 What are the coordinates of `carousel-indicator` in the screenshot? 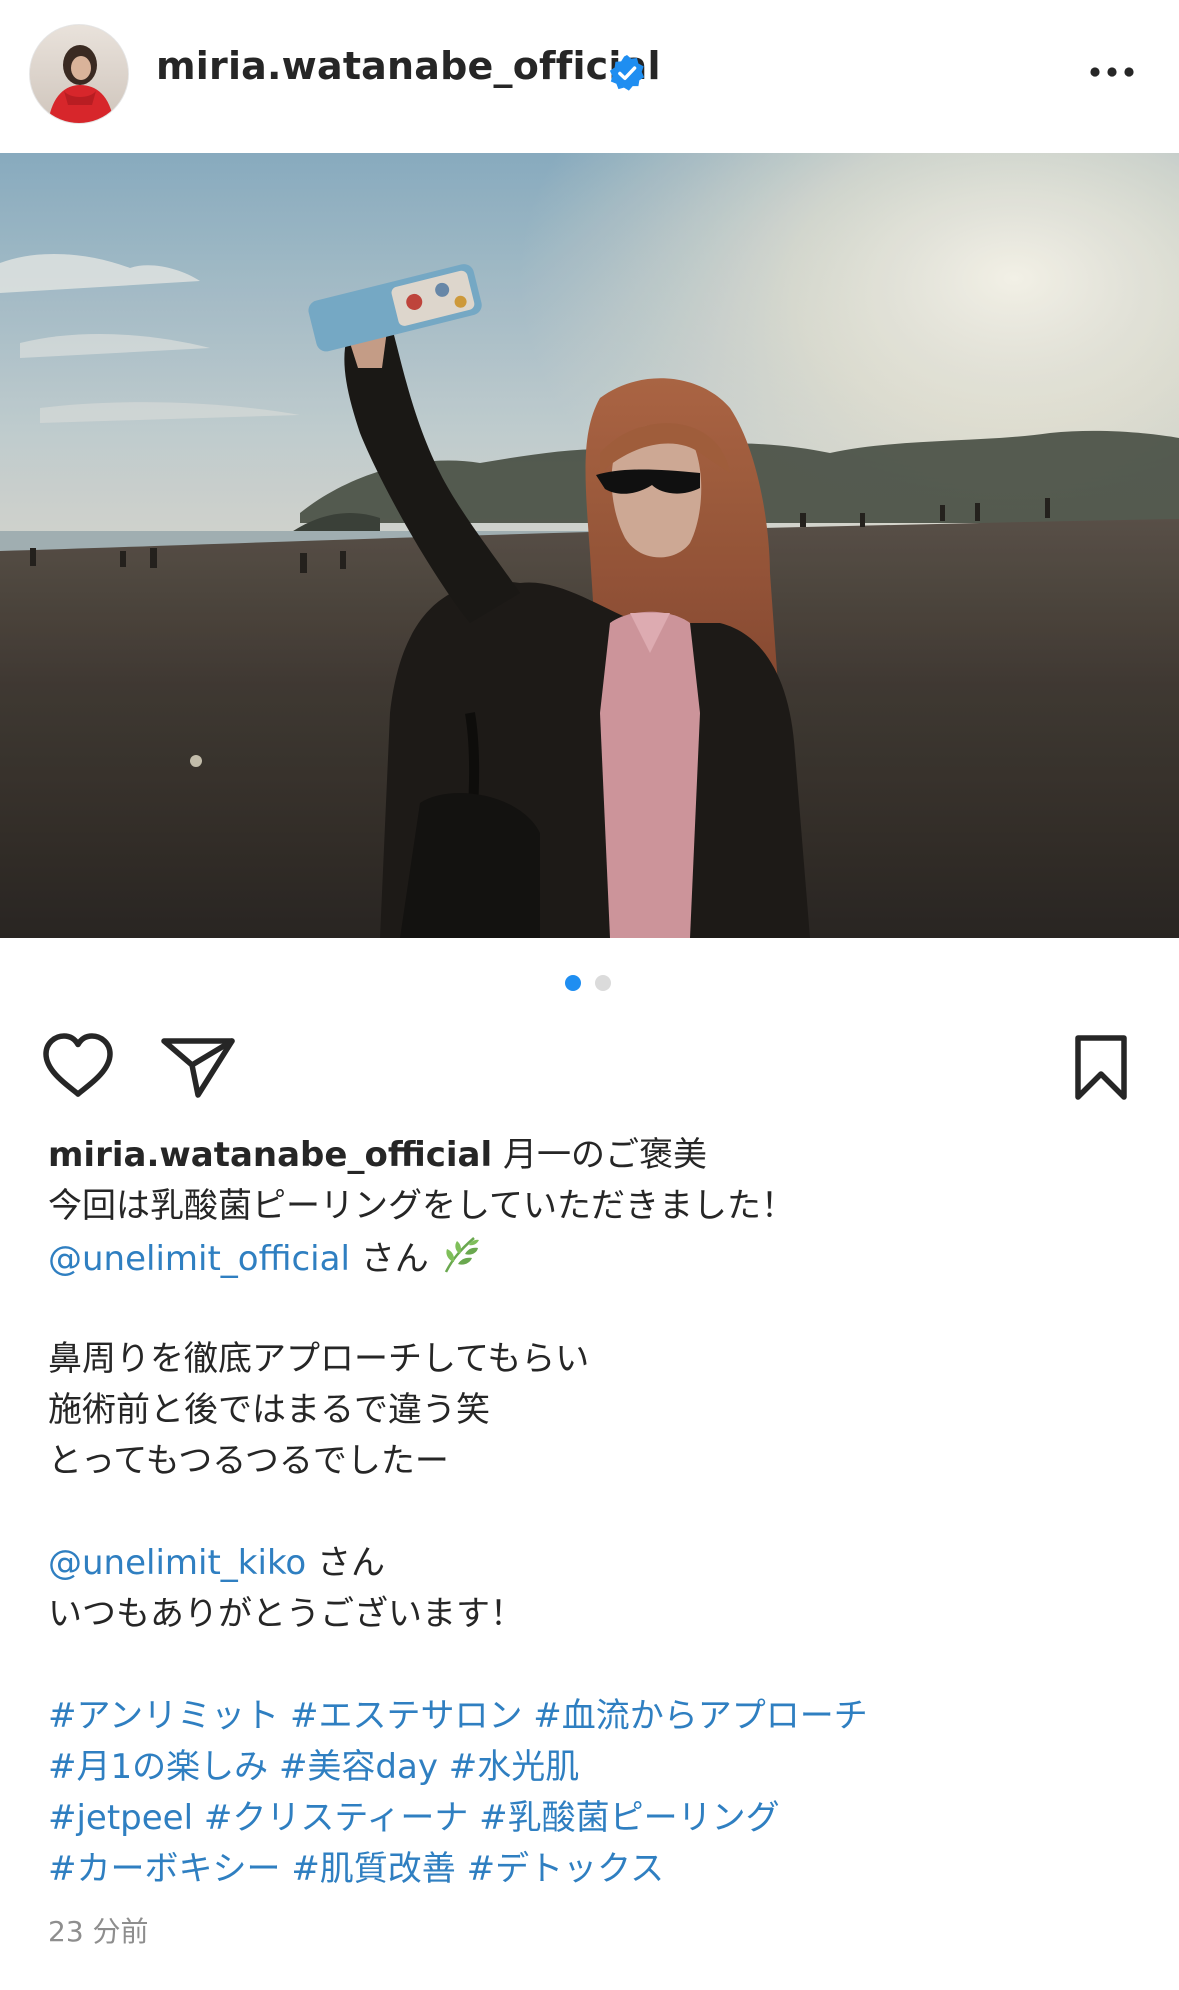 It's located at (589, 985).